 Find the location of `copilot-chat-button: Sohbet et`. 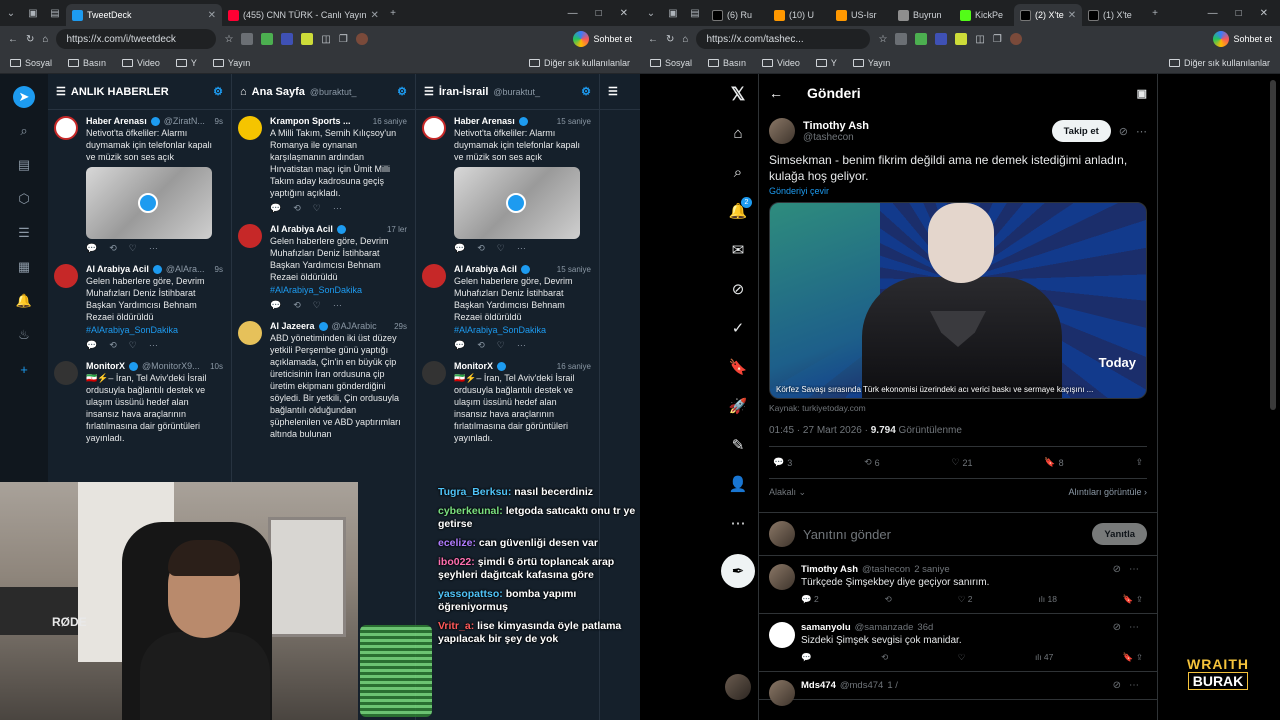

copilot-chat-button: Sohbet et is located at coordinates (602, 39).